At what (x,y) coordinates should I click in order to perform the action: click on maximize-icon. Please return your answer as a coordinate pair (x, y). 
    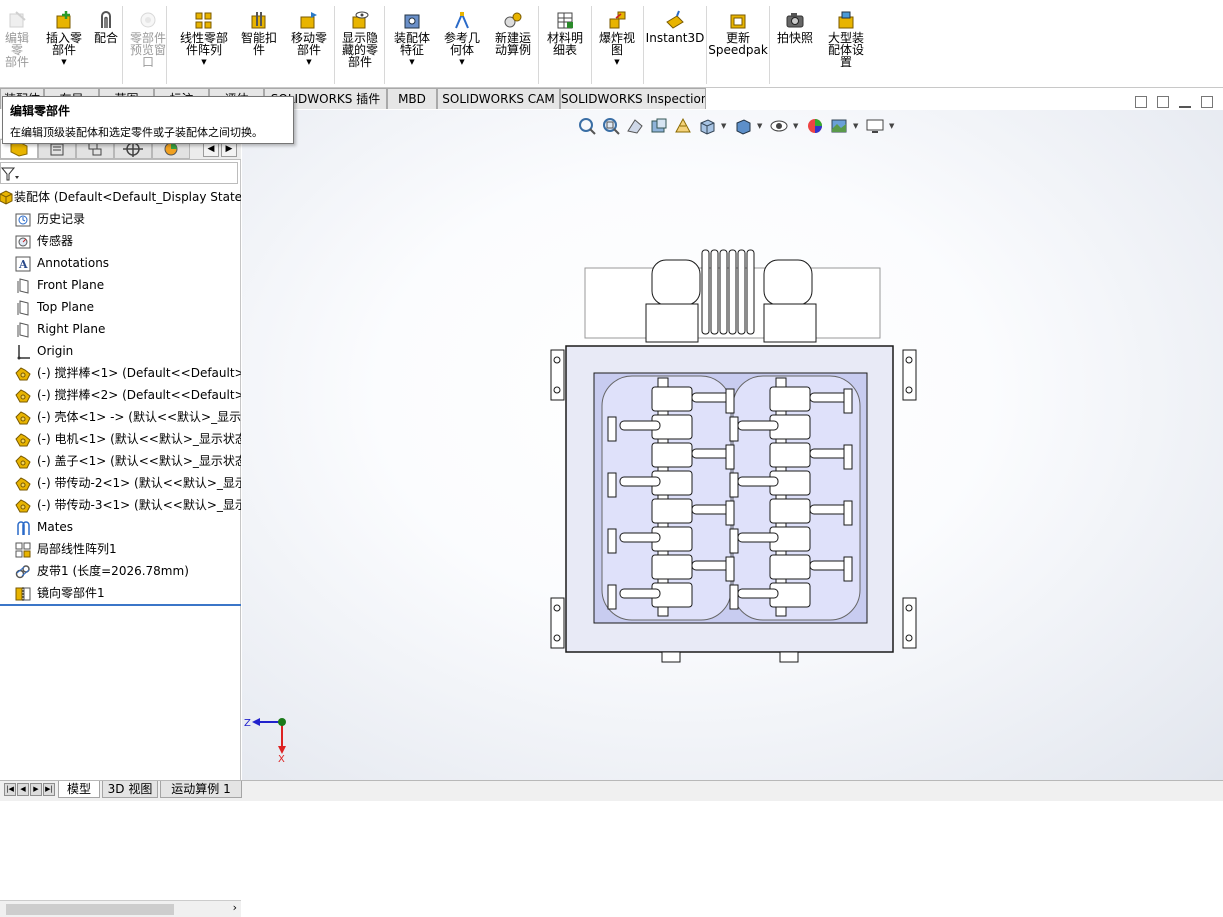
    Looking at the image, I should click on (1207, 102).